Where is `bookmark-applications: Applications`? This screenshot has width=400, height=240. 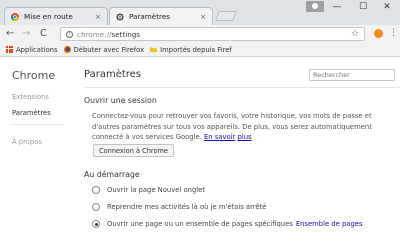
bookmark-applications: Applications is located at coordinates (32, 50).